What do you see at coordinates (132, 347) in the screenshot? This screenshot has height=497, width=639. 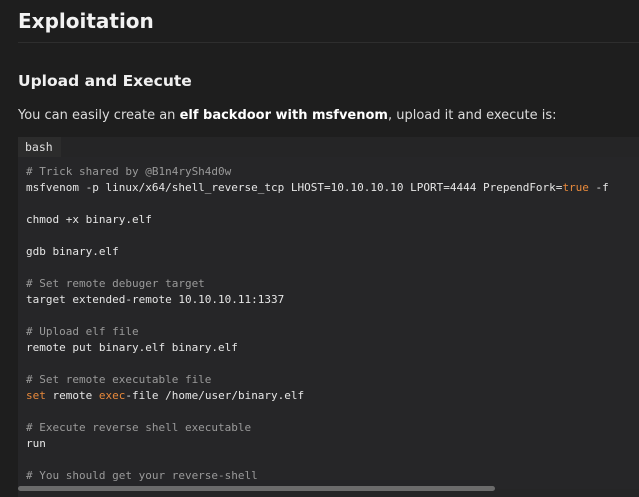 I see `code-text: remote put binary.elf binary.elf` at bounding box center [132, 347].